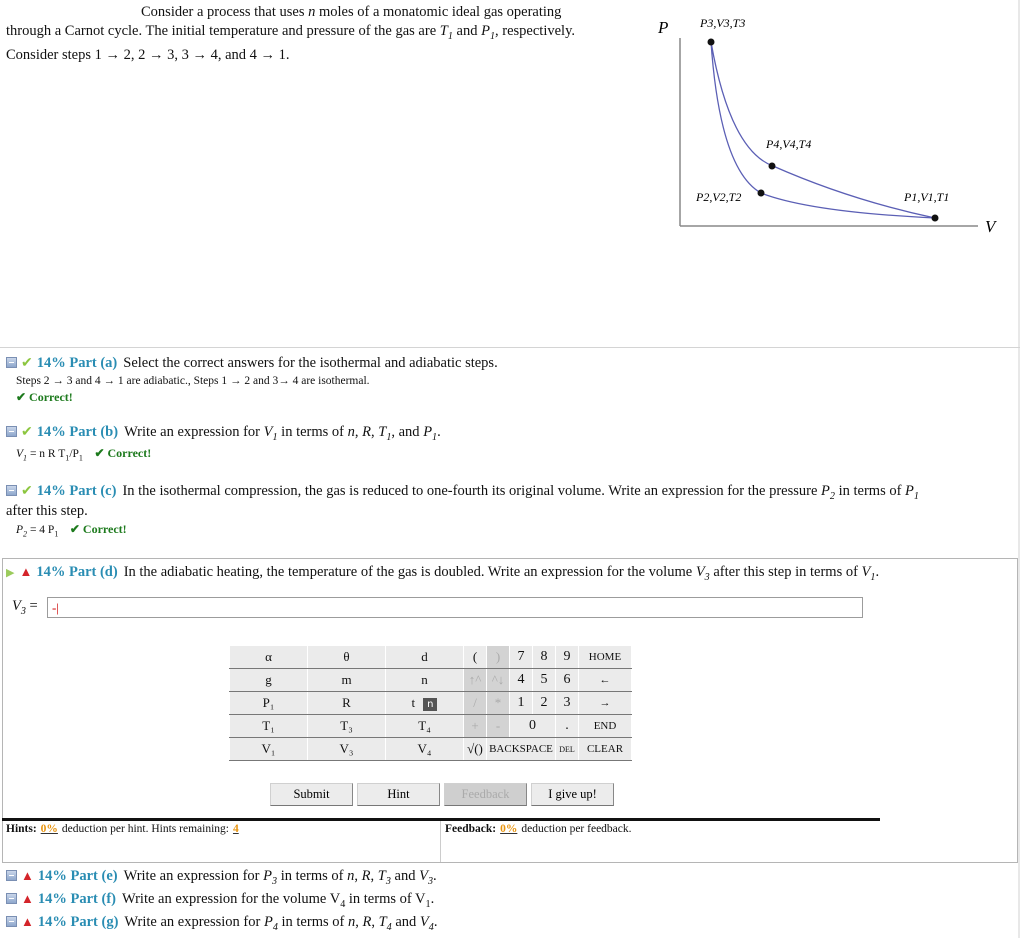 This screenshot has height=938, width=1024. I want to click on part-b-answer: V1 = n R T1/P1 ✔ Correct!, so click(84, 454).